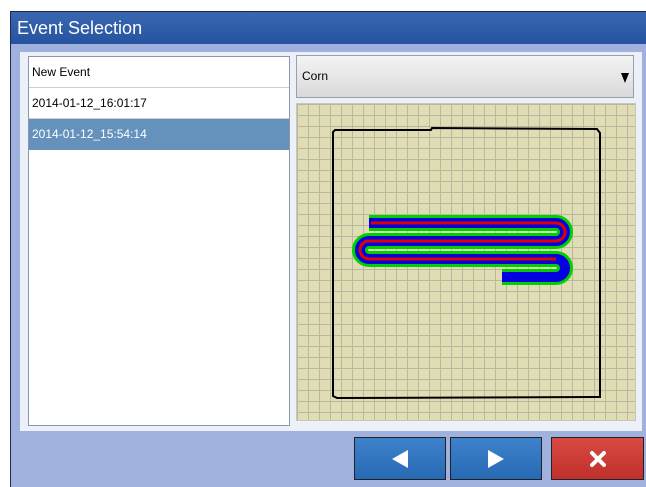 This screenshot has height=487, width=646. I want to click on event-item-2014-01-12-155414: 2014-01-12_15:54:14, so click(159, 134).